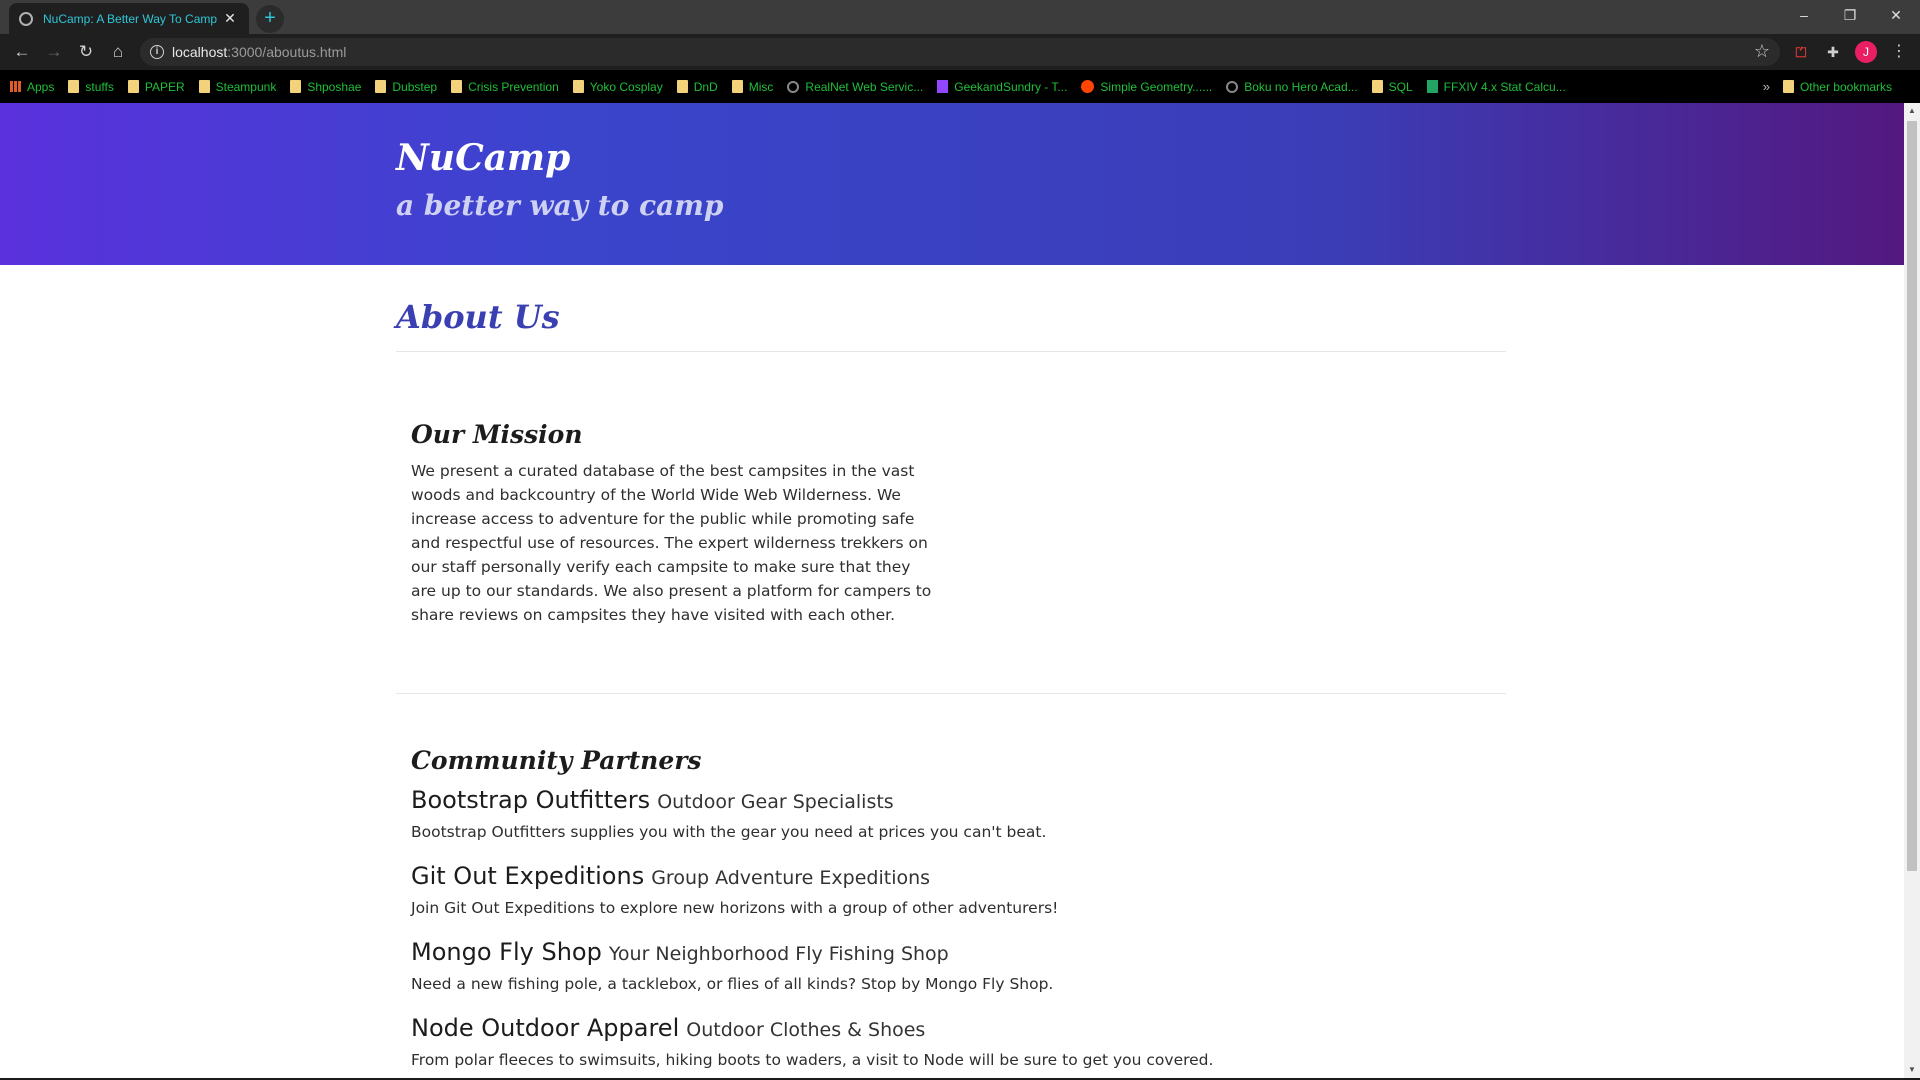 The width and height of the screenshot is (1920, 1080). I want to click on restore-button: ❐, so click(1850, 15).